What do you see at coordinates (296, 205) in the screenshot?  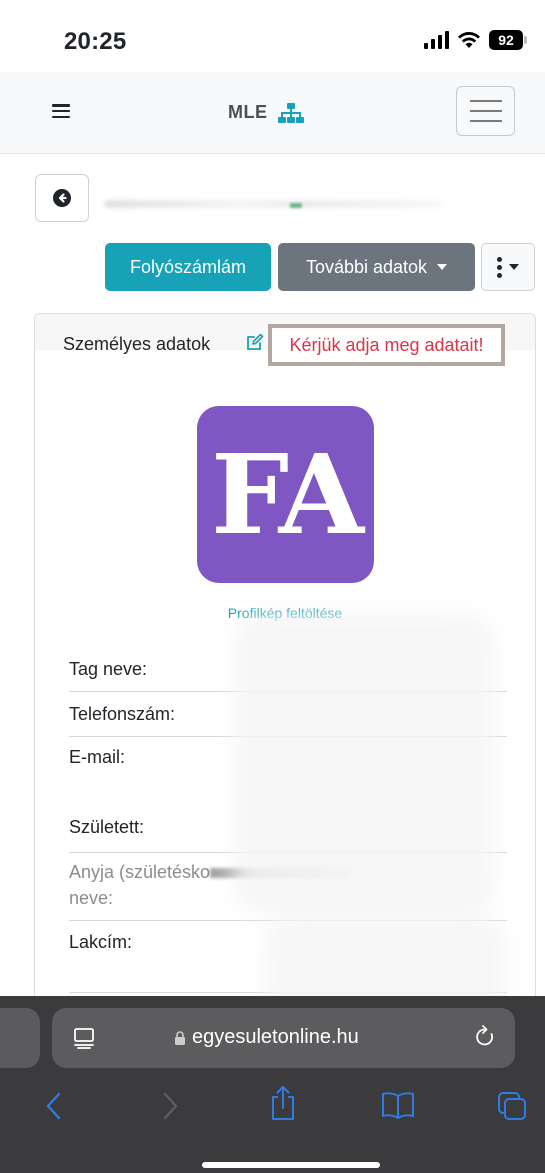 I see `redacted-mark` at bounding box center [296, 205].